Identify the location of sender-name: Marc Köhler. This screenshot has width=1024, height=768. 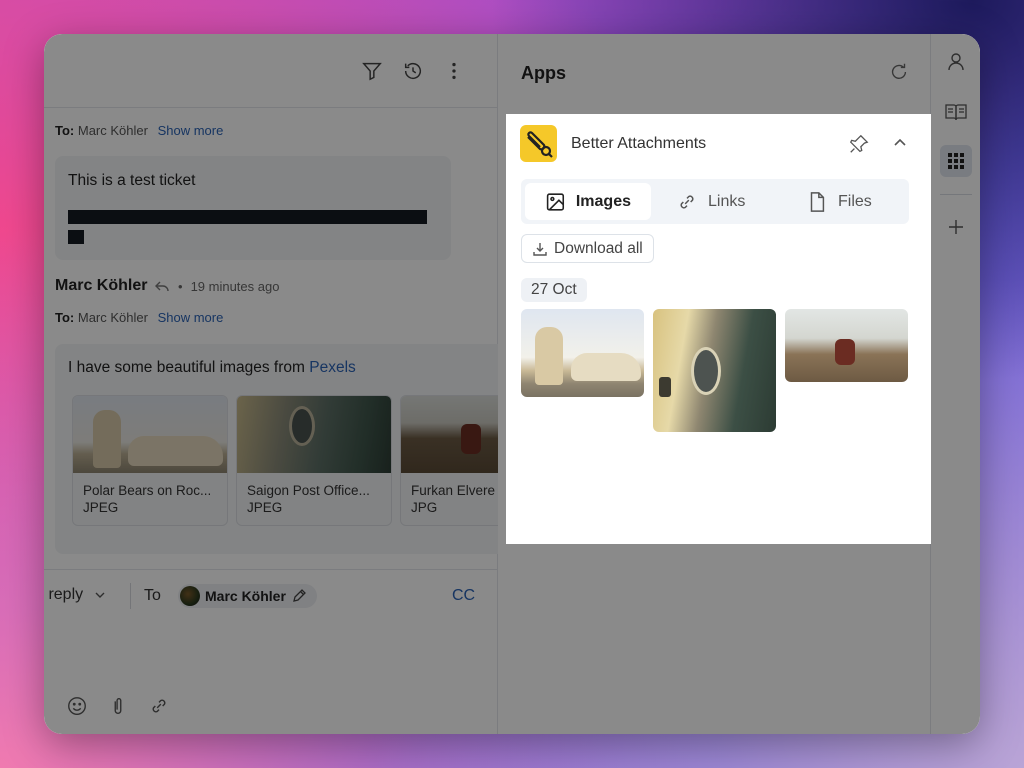
(101, 285).